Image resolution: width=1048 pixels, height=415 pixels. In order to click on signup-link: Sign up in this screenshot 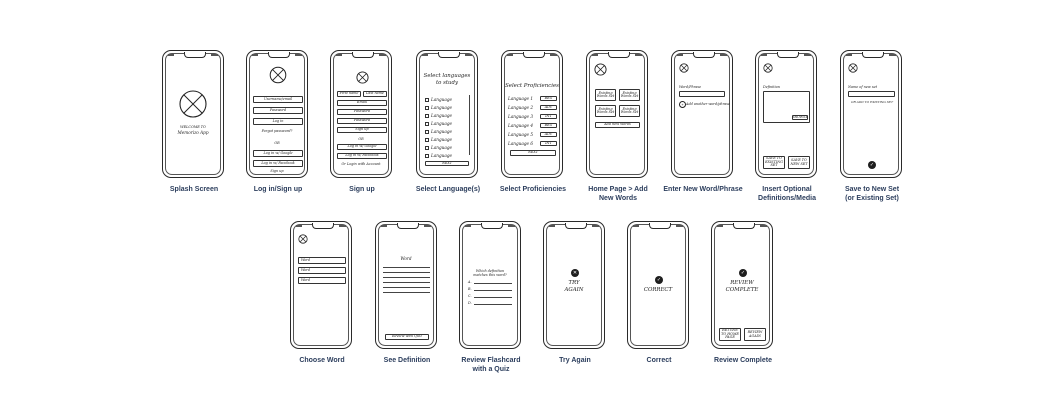, I will do `click(277, 171)`.